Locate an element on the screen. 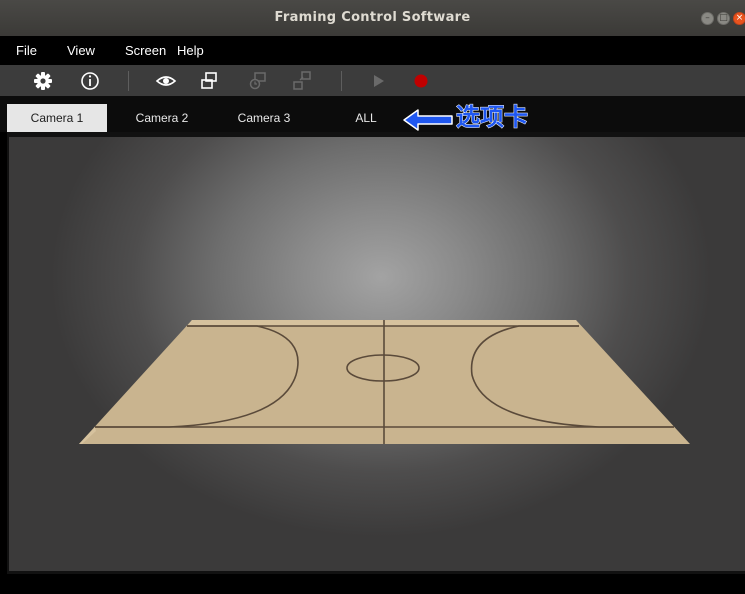 This screenshot has height=594, width=745. tab-camera-3: Camera 3 is located at coordinates (264, 118).